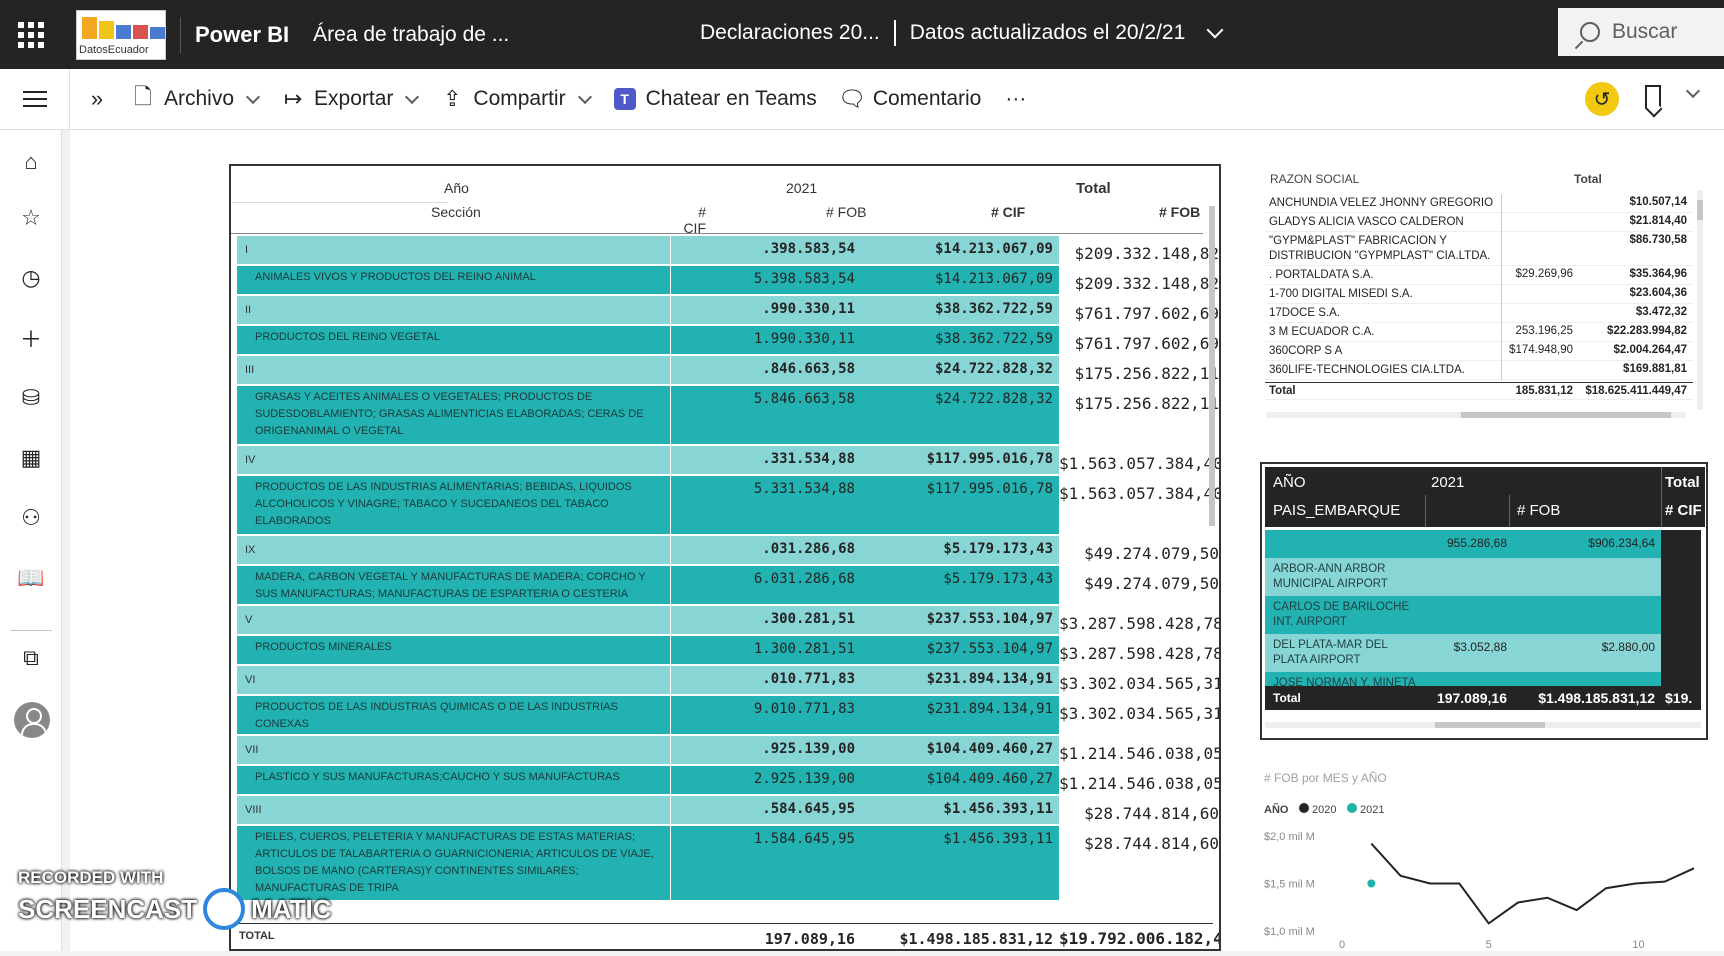 This screenshot has height=956, width=1724. I want to click on pais-name: CARLOS DE BARILOCHE INT. AIRPORT, so click(1341, 614).